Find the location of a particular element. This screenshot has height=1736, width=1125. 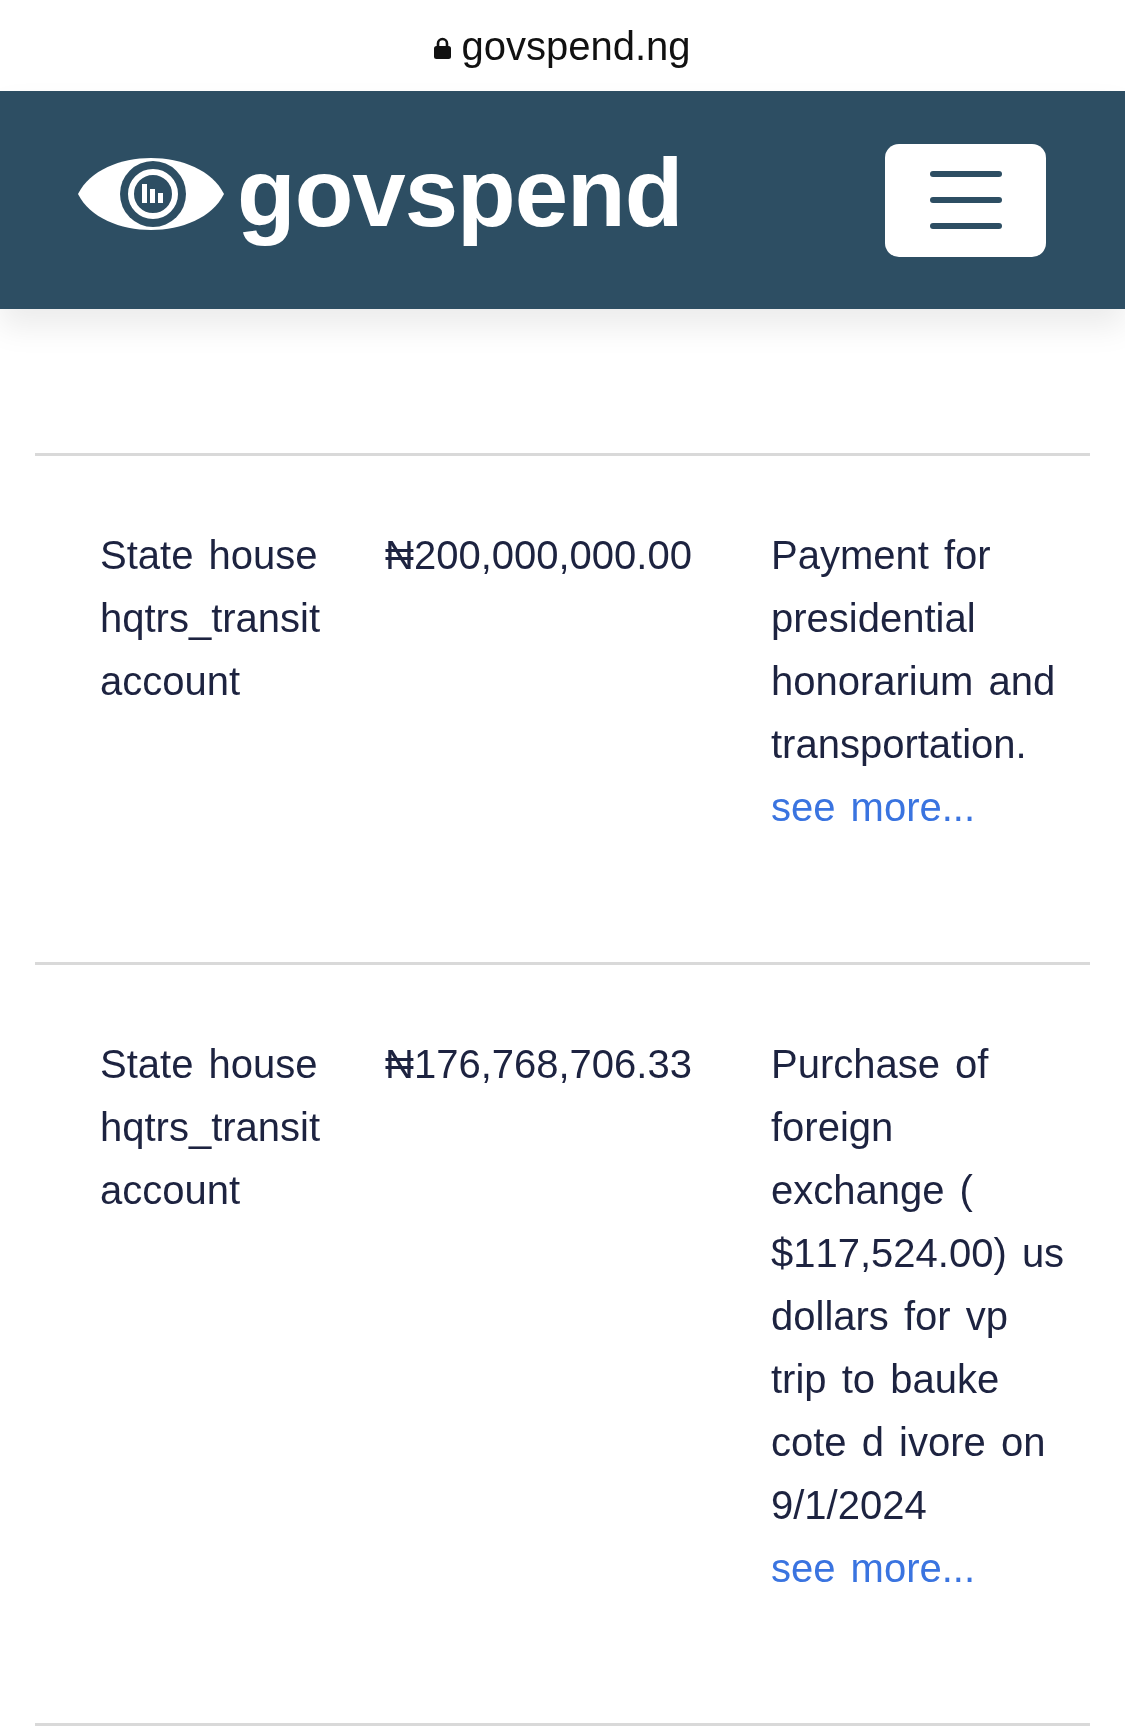

menu-icon is located at coordinates (965, 200).